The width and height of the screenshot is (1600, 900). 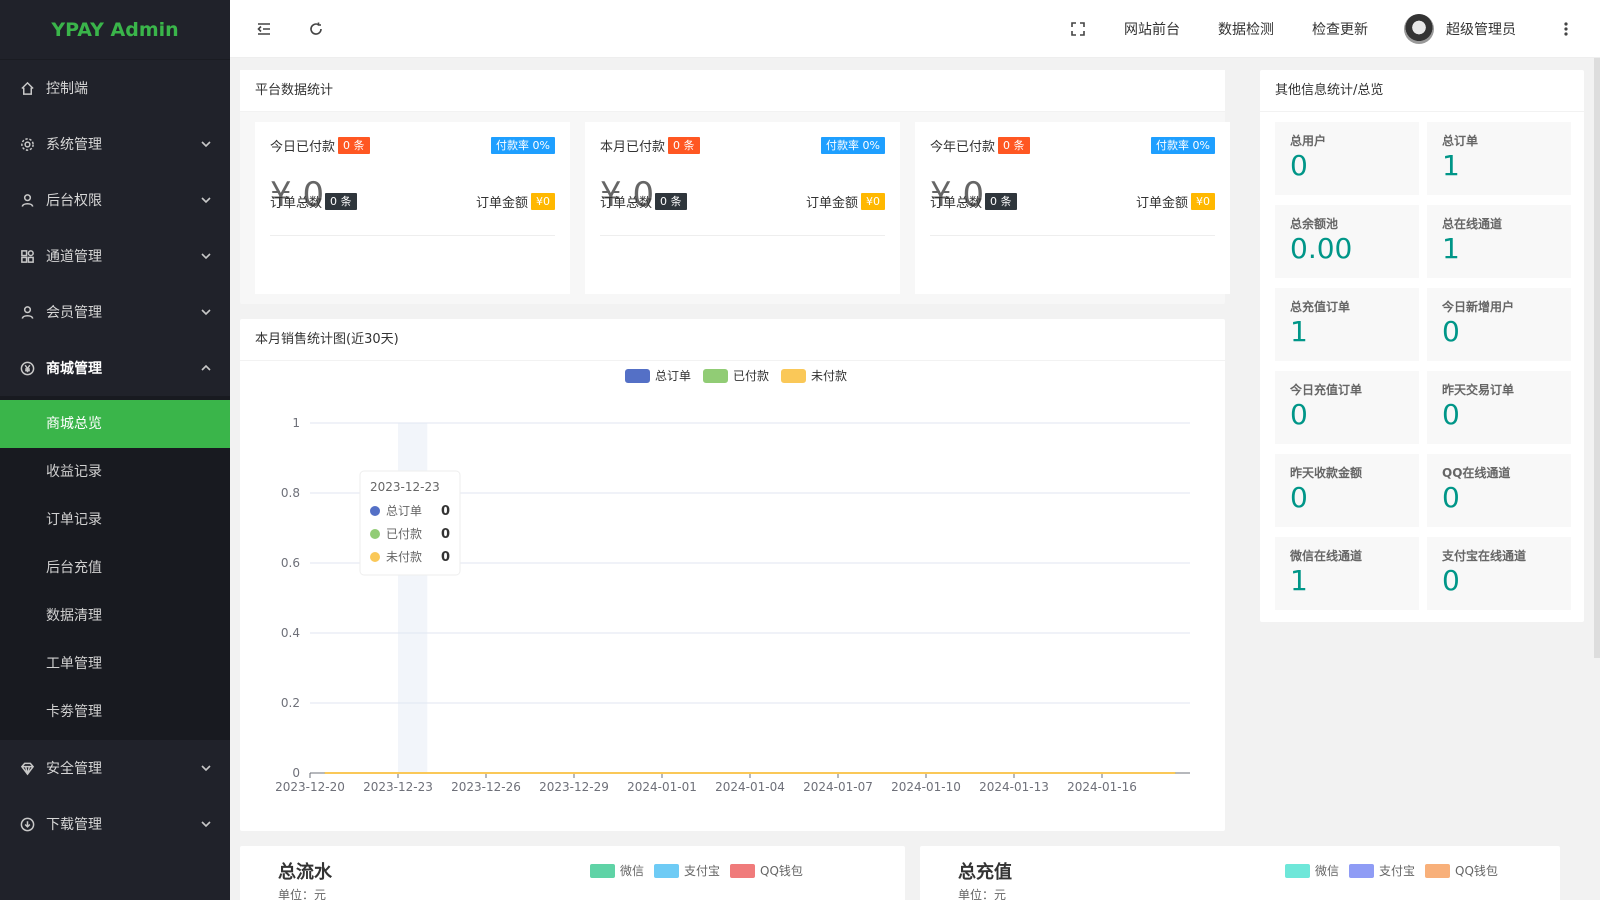 What do you see at coordinates (404, 511) in the screenshot?
I see `tooltip-series-name: 总订单` at bounding box center [404, 511].